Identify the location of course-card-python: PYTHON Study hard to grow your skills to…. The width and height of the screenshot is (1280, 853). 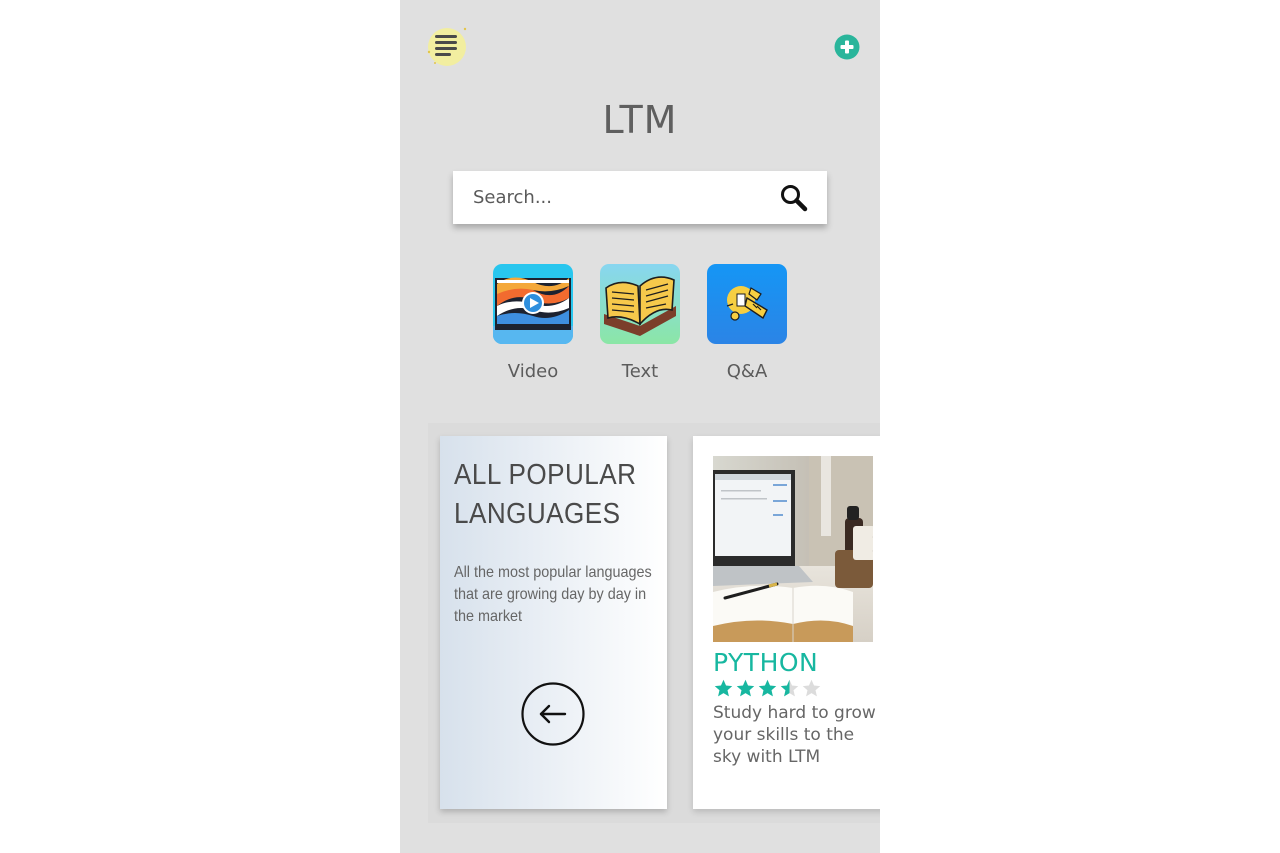
(786, 622).